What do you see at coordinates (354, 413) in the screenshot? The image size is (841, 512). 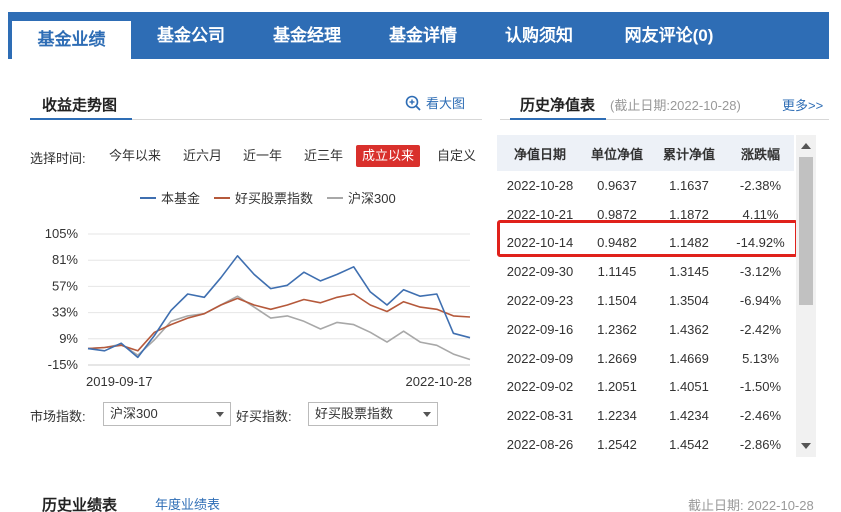 I see `haomai-index-value: 好买股票指数` at bounding box center [354, 413].